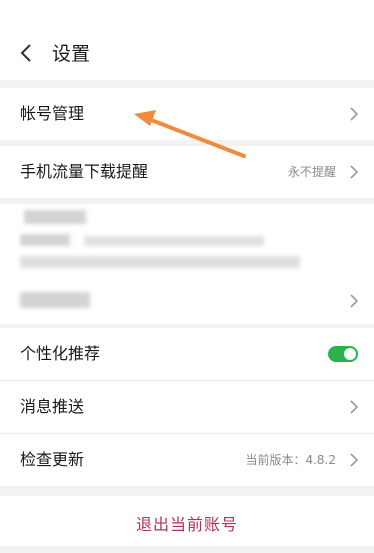 This screenshot has width=374, height=553. I want to click on annotation-arrow-icon, so click(190, 134).